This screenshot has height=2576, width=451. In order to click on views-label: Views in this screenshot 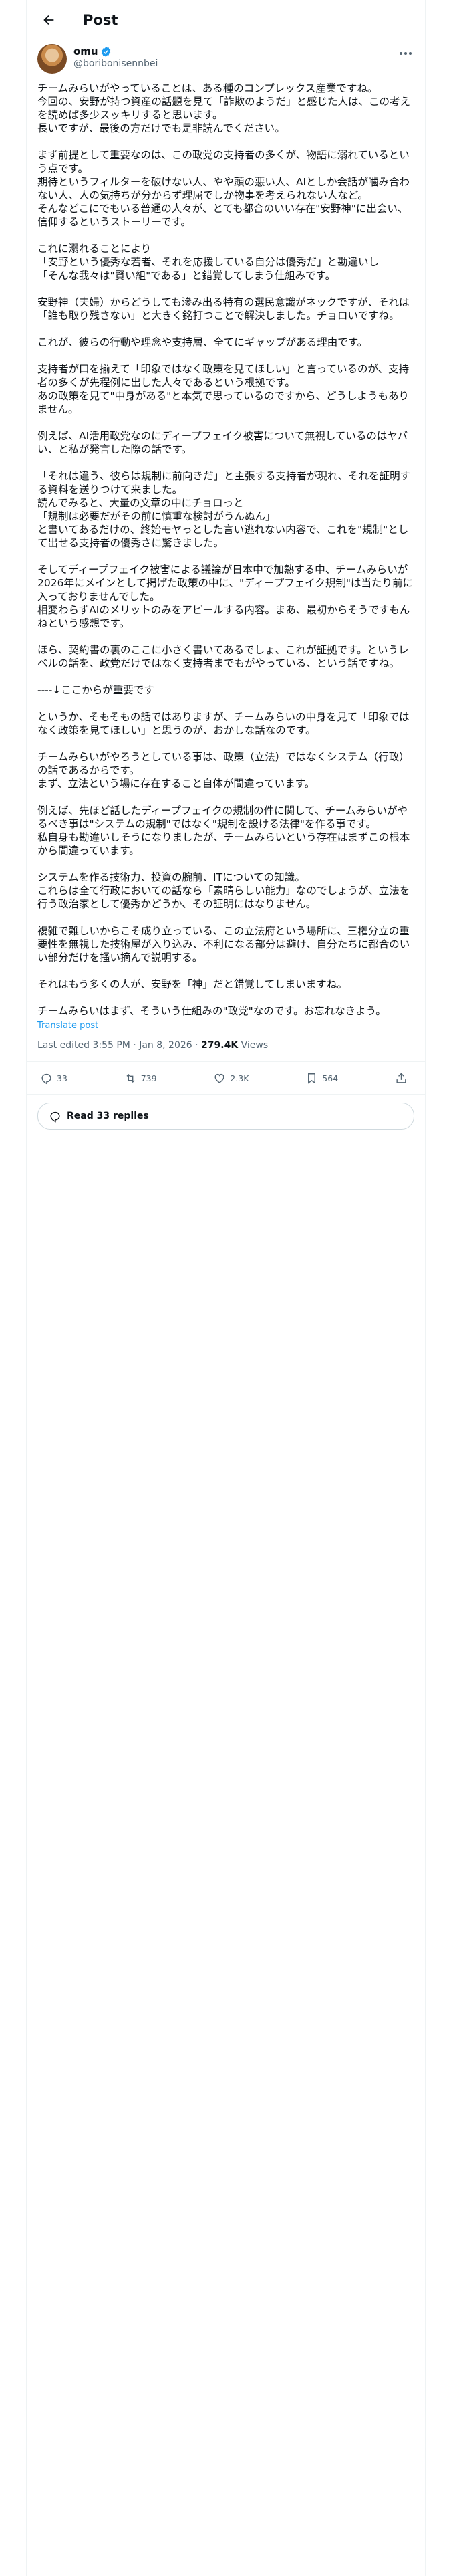, I will do `click(253, 1045)`.